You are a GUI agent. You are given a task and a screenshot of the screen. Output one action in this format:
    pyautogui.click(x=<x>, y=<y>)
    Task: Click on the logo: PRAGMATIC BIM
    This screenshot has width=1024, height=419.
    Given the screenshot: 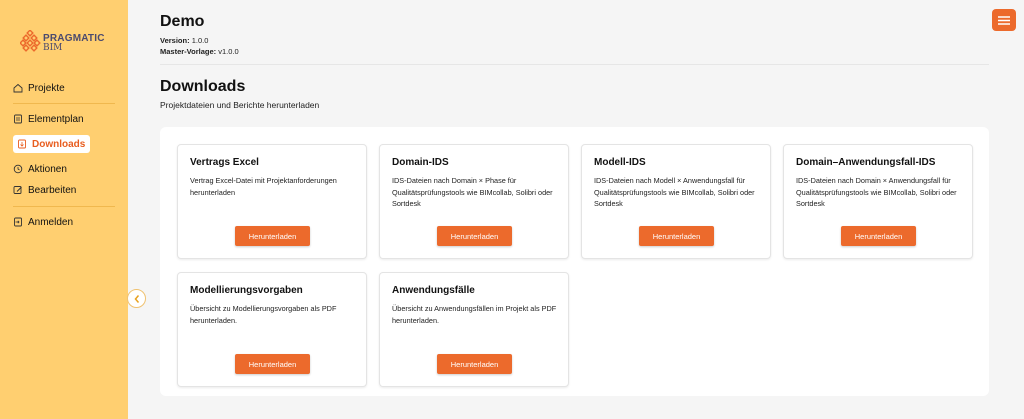 What is the action you would take?
    pyautogui.click(x=70, y=43)
    